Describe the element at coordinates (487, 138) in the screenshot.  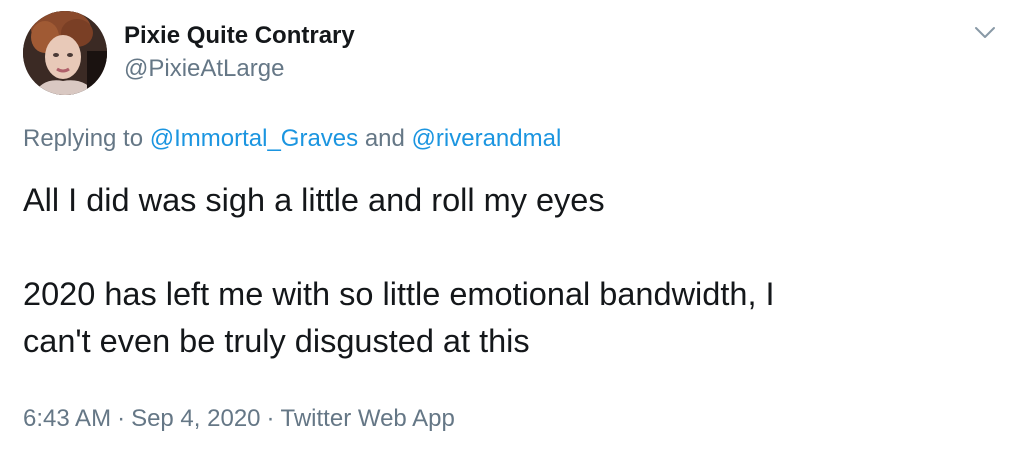
I see `mention-link-2: @riverandmal` at that location.